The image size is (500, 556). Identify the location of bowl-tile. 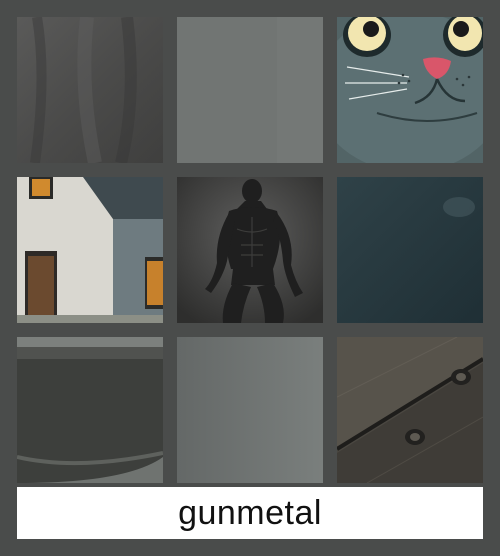
(90, 410).